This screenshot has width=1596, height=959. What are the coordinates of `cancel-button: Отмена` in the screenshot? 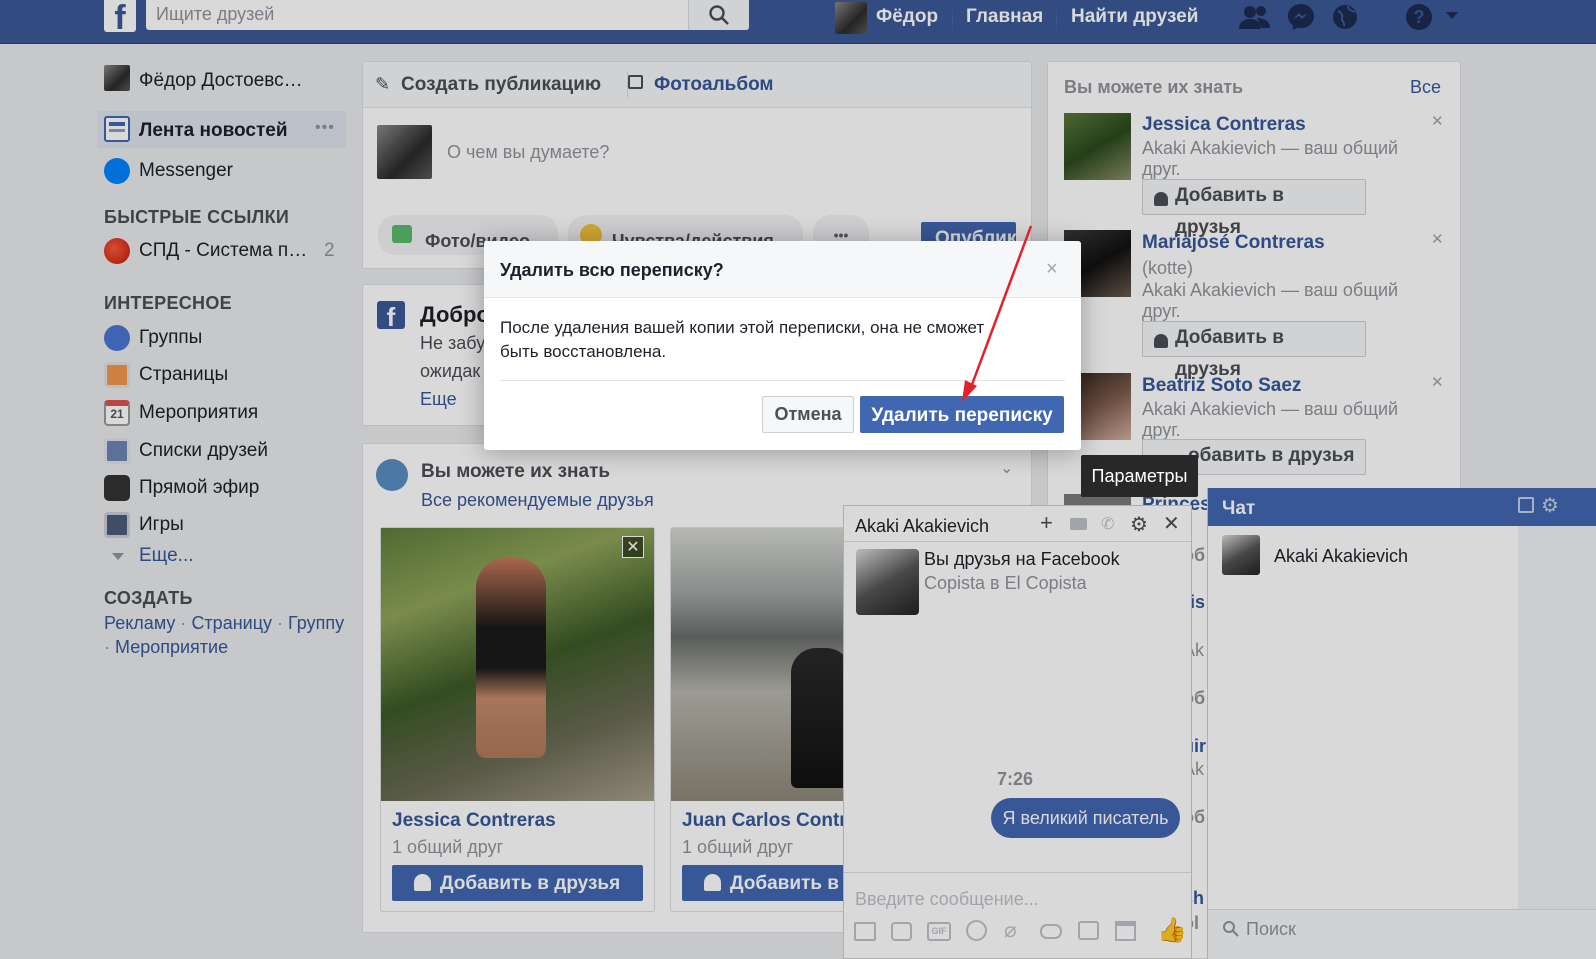 It's located at (808, 414).